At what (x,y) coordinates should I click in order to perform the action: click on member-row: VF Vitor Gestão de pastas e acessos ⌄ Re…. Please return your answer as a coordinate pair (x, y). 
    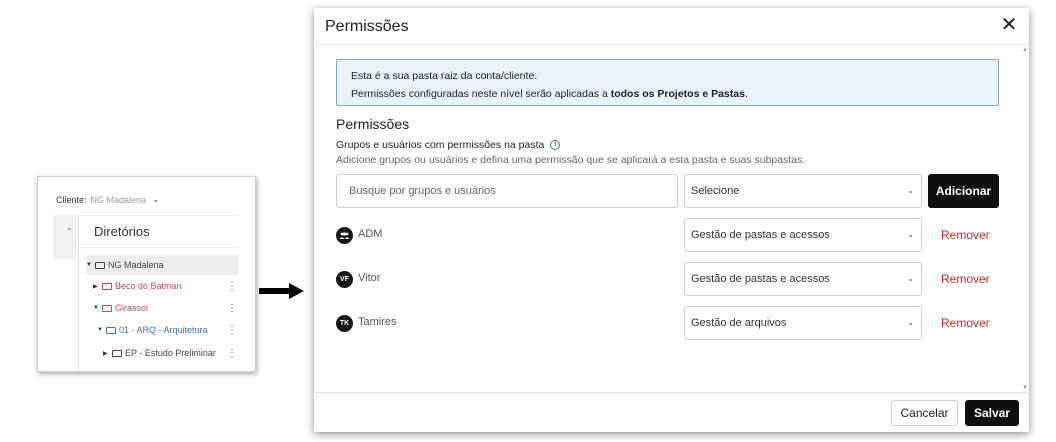
    Looking at the image, I should click on (667, 279).